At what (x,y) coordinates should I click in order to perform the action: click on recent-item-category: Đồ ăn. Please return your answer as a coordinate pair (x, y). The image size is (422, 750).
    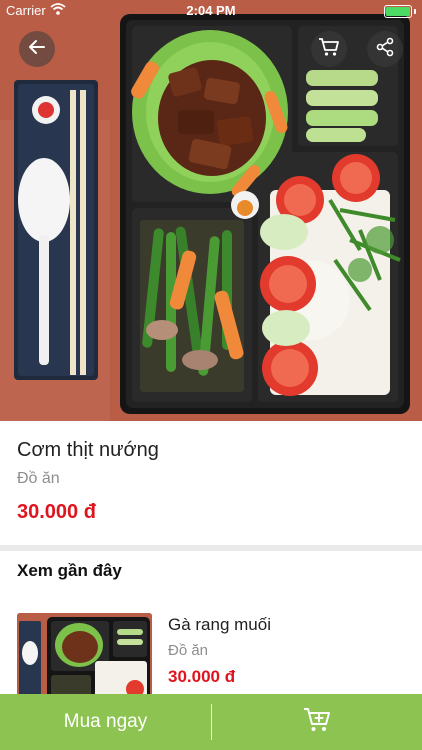
    Looking at the image, I should click on (188, 650).